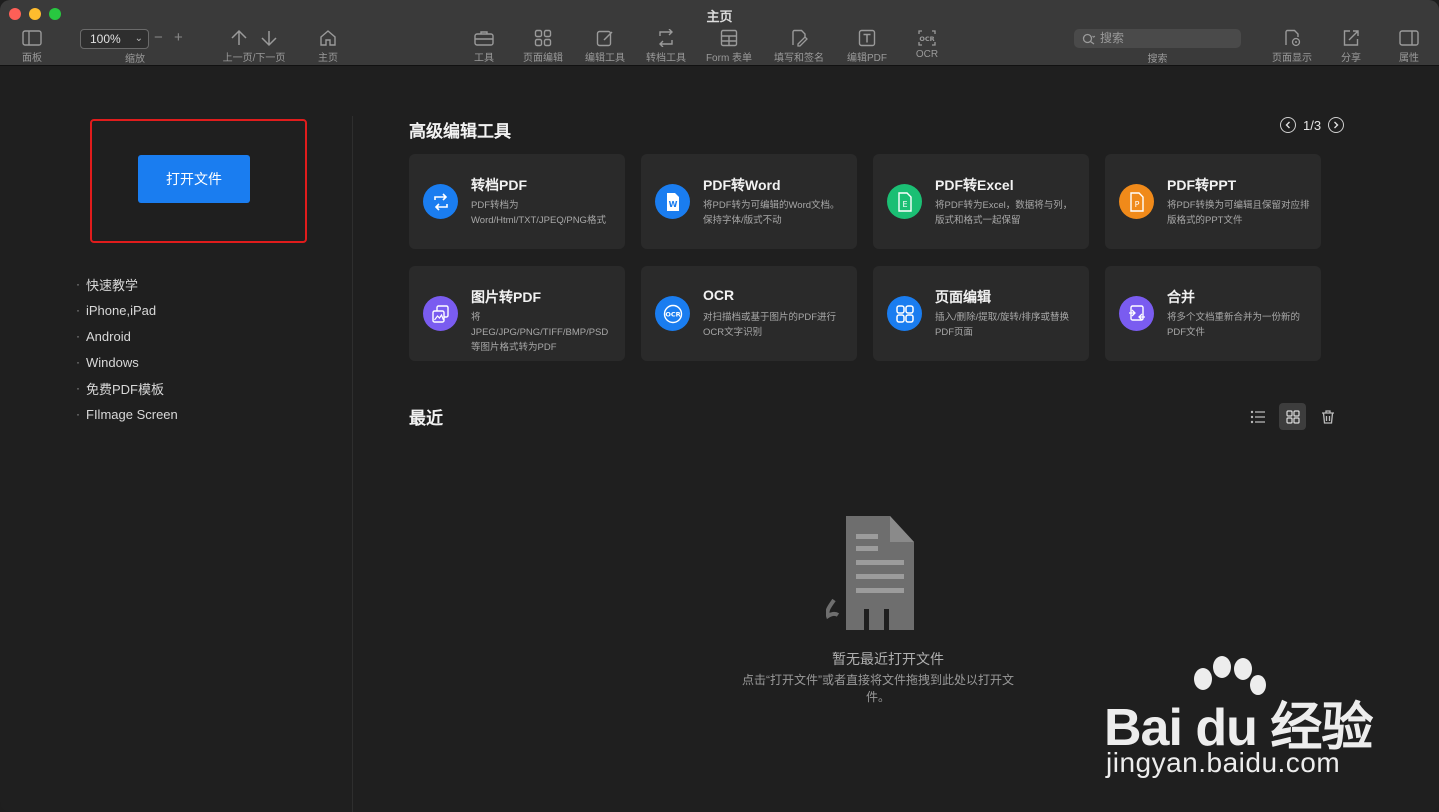 The height and width of the screenshot is (812, 1439). What do you see at coordinates (1312, 125) in the screenshot?
I see `pager-text: 1/3` at bounding box center [1312, 125].